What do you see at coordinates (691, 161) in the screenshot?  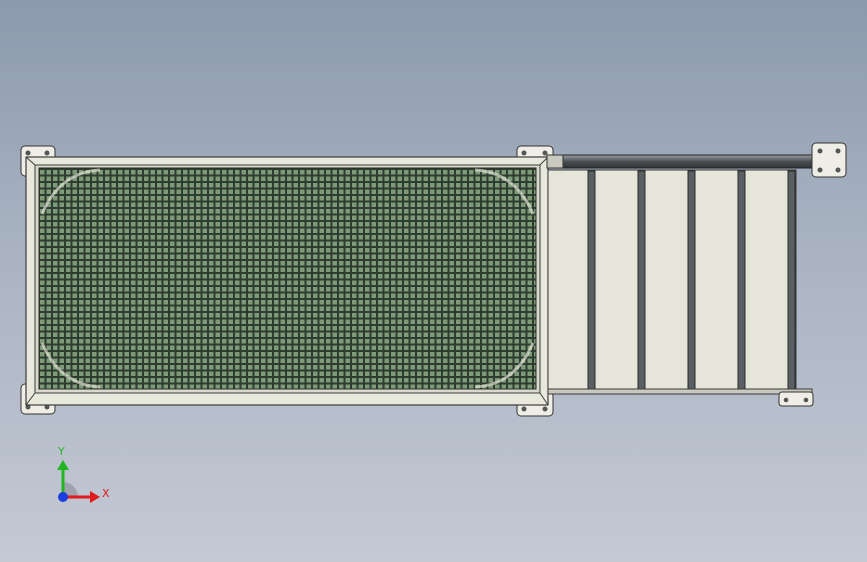 I see `top-roller` at bounding box center [691, 161].